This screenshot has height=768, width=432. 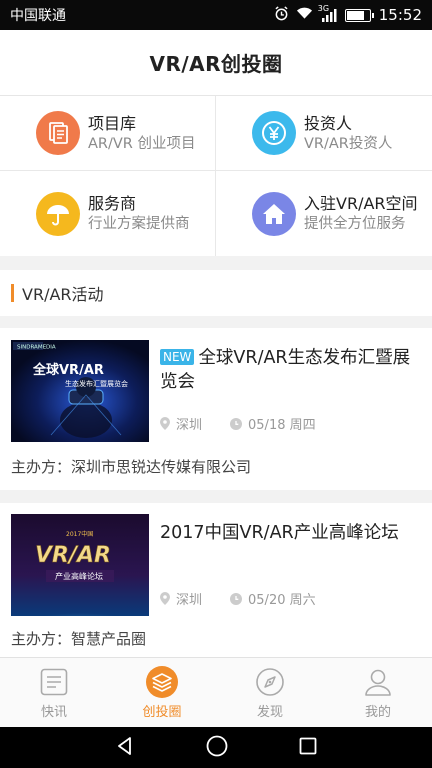 I want to click on event-poster: 2017中国 VR/AR 产业高峰论坛, so click(x=80, y=565).